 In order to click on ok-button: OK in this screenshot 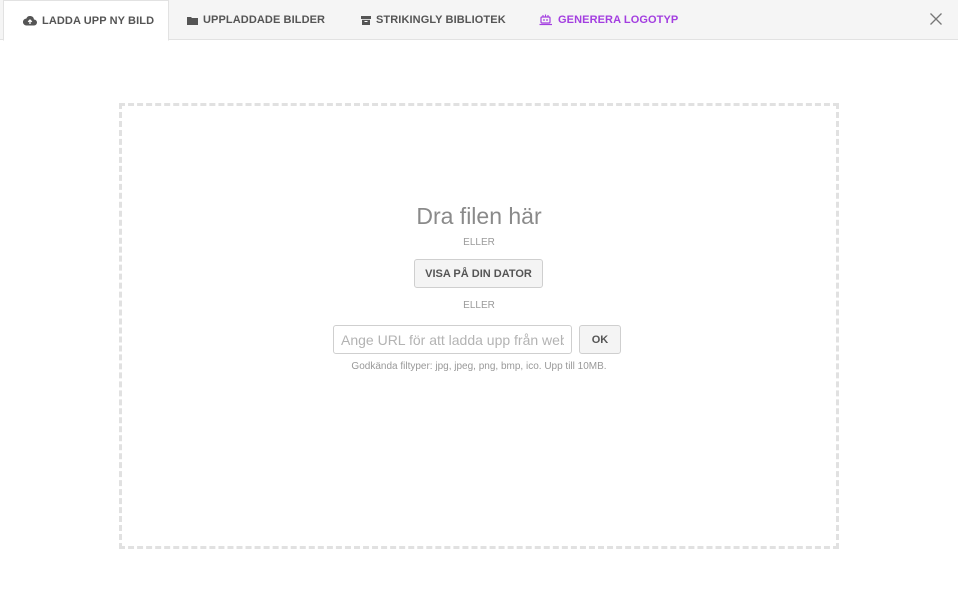, I will do `click(600, 339)`.